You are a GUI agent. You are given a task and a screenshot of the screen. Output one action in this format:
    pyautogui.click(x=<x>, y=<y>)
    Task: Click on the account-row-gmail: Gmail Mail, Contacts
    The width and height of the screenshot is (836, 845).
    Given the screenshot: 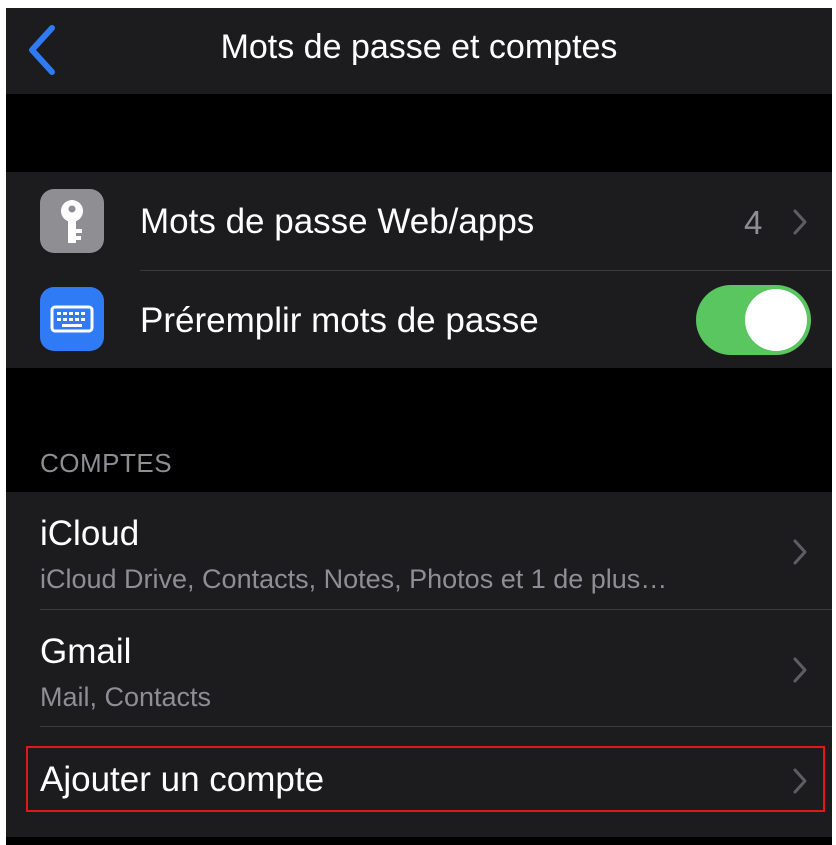 What is the action you would take?
    pyautogui.click(x=419, y=668)
    